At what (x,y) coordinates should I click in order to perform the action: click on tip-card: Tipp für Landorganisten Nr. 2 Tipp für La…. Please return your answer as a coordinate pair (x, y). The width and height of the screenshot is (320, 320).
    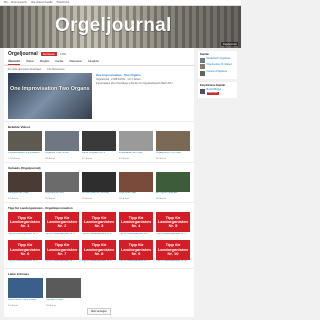
    Looking at the image, I should click on (62, 225).